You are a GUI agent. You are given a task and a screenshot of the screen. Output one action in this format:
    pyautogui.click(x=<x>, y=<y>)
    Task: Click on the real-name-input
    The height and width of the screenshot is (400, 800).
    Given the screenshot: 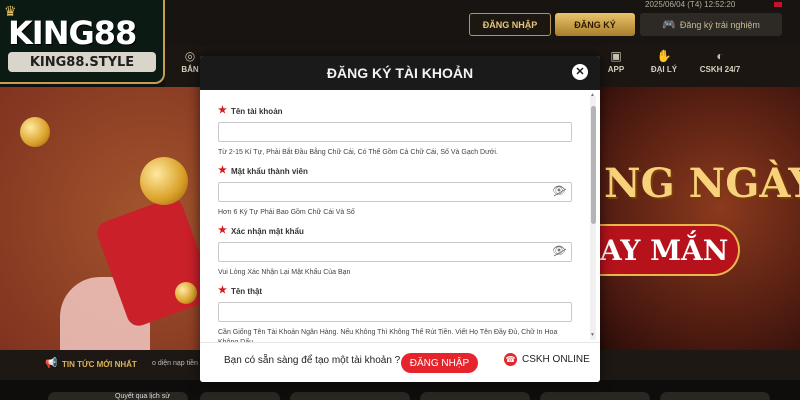 What is the action you would take?
    pyautogui.click(x=395, y=312)
    